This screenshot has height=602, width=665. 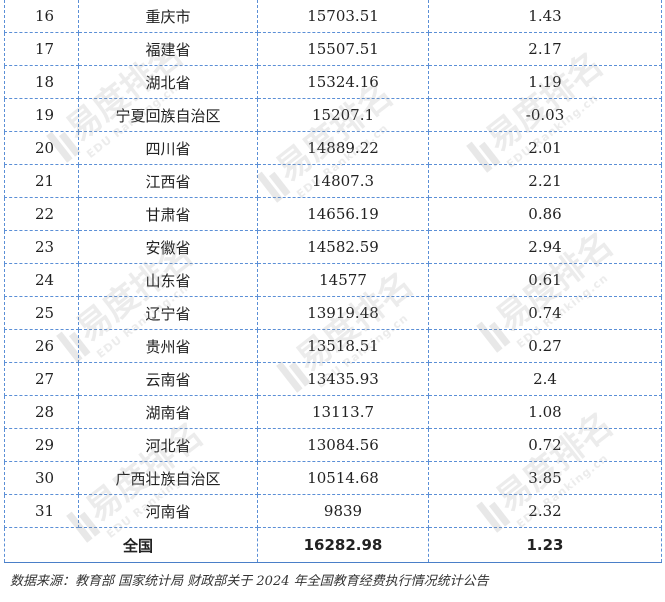 What do you see at coordinates (545, 478) in the screenshot?
I see `rate-cell: 3.85` at bounding box center [545, 478].